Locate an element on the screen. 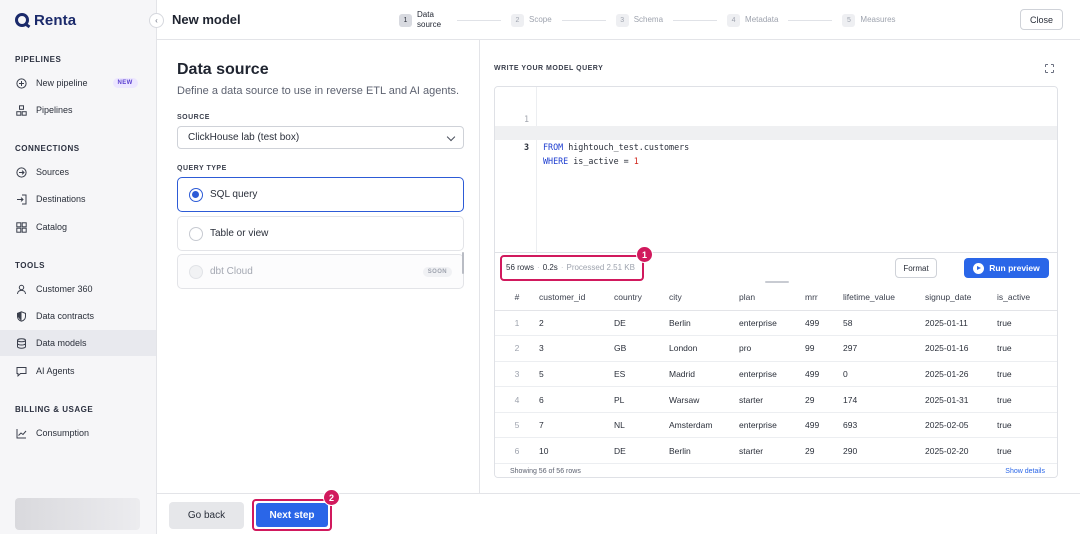 The image size is (1080, 534). column-header: is_active is located at coordinates (1027, 297).